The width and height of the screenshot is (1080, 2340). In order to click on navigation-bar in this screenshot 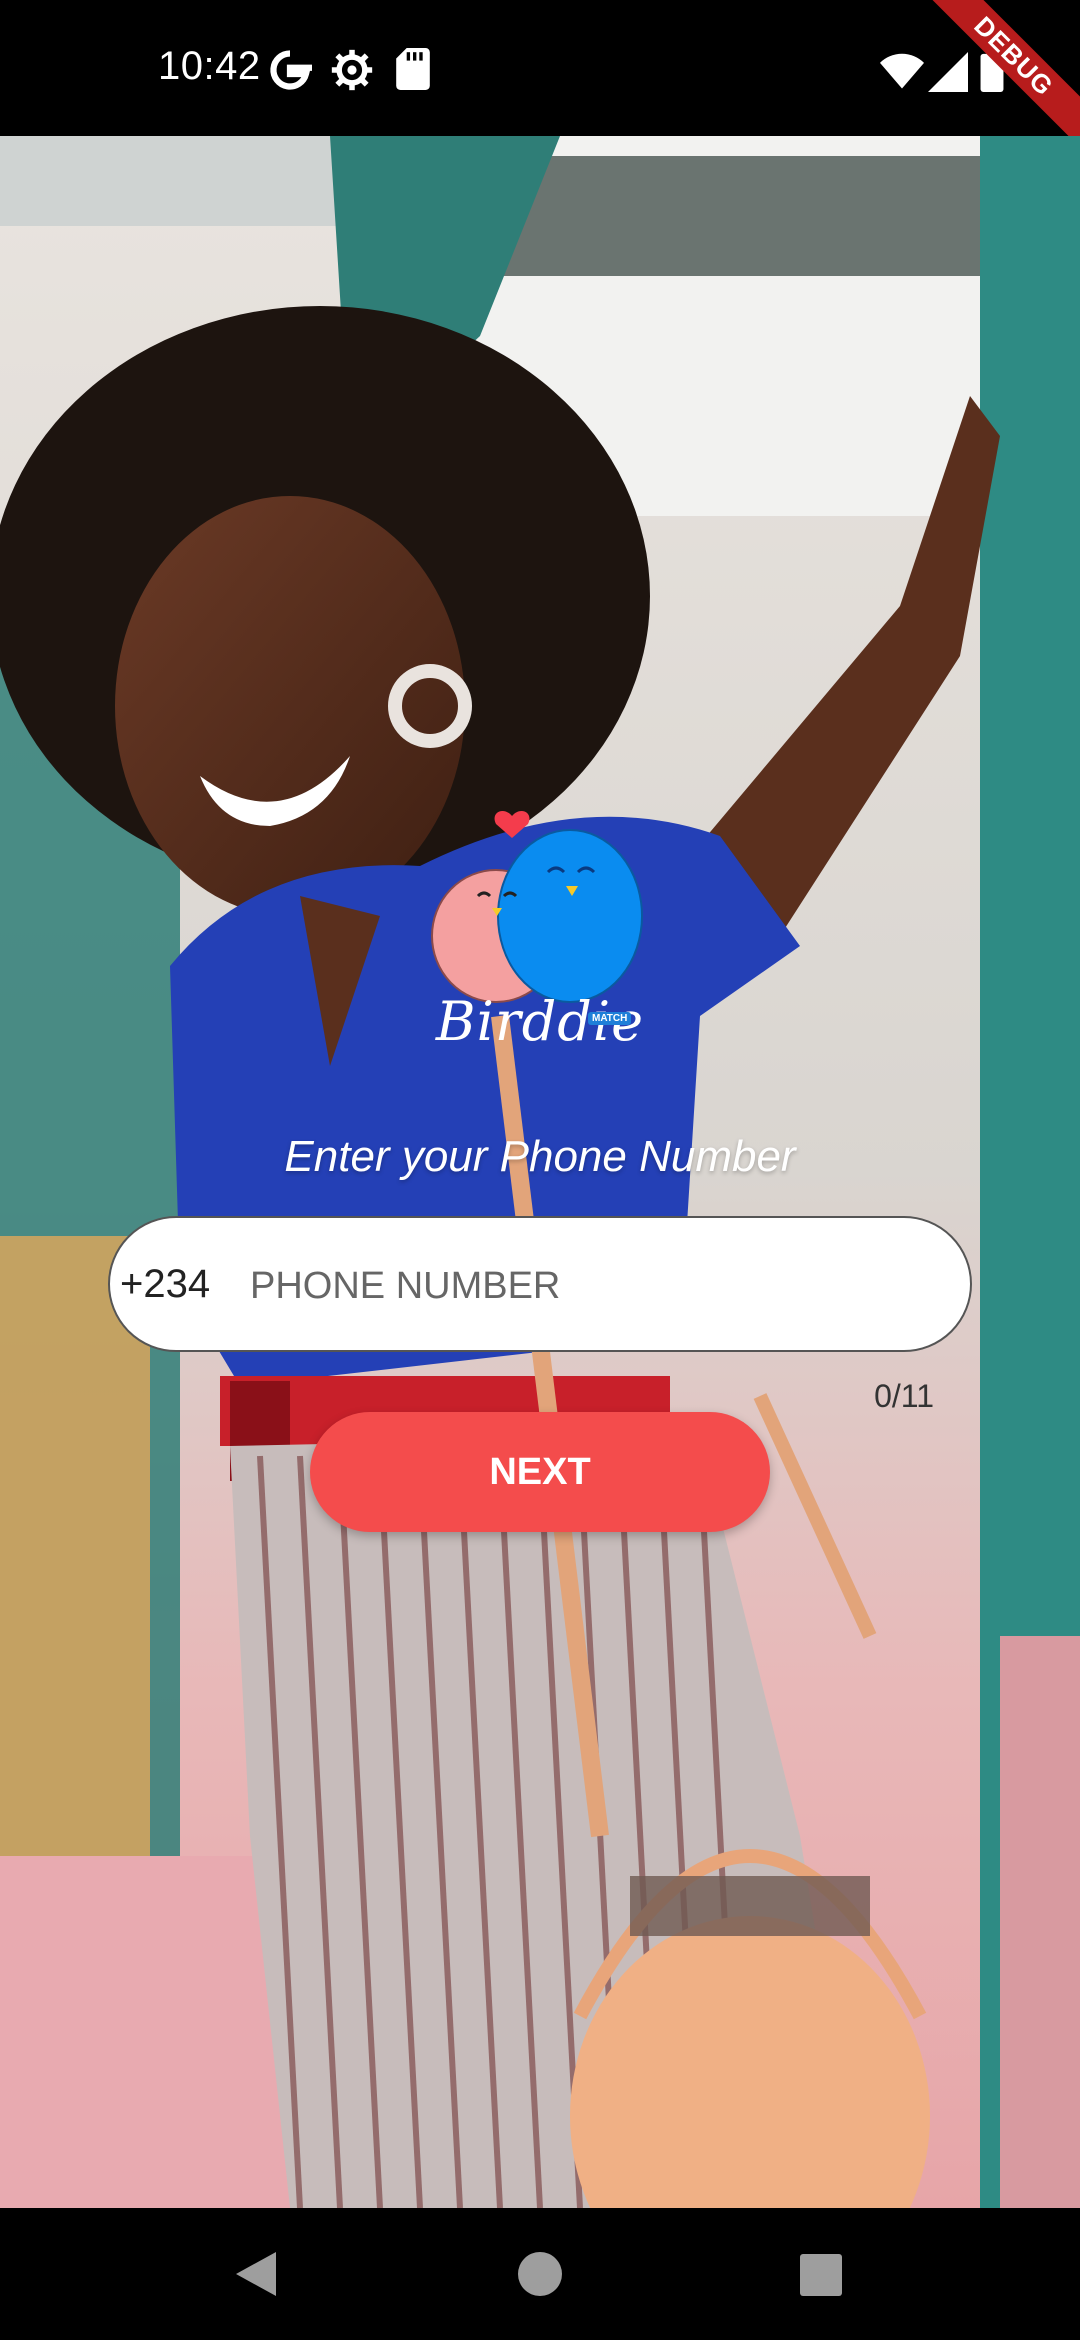, I will do `click(540, 2274)`.